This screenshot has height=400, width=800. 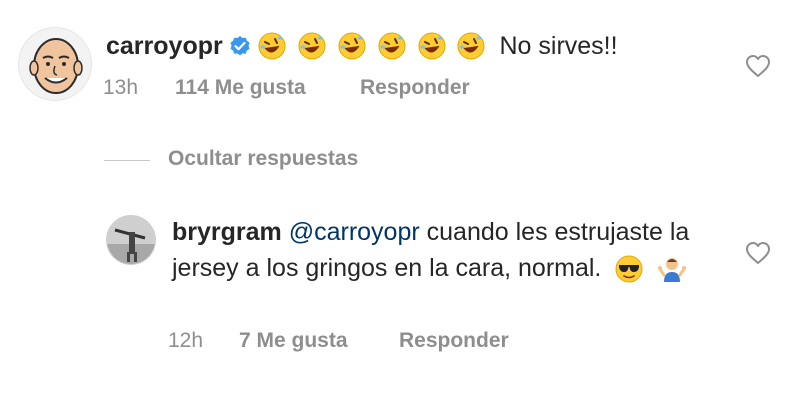 I want to click on avatar-face-icon, so click(x=55, y=64).